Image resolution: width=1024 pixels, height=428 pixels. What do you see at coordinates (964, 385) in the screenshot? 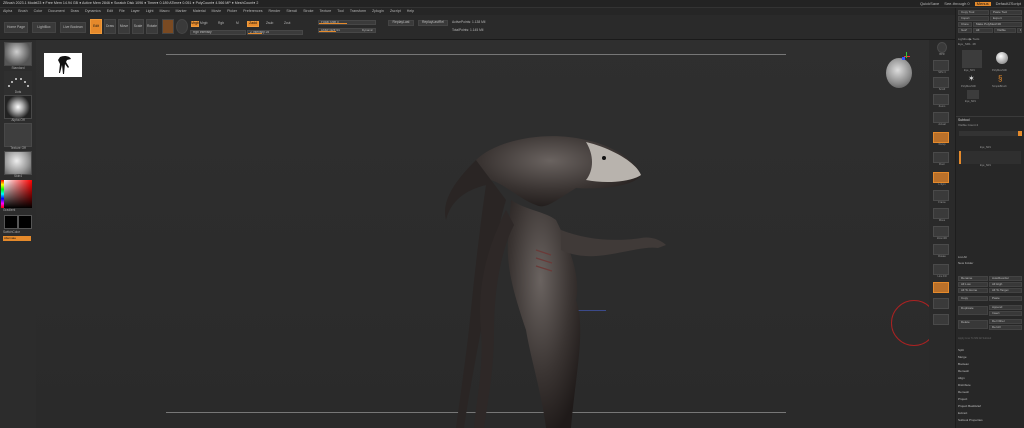
I see `distribute-section: Distribute` at bounding box center [964, 385].